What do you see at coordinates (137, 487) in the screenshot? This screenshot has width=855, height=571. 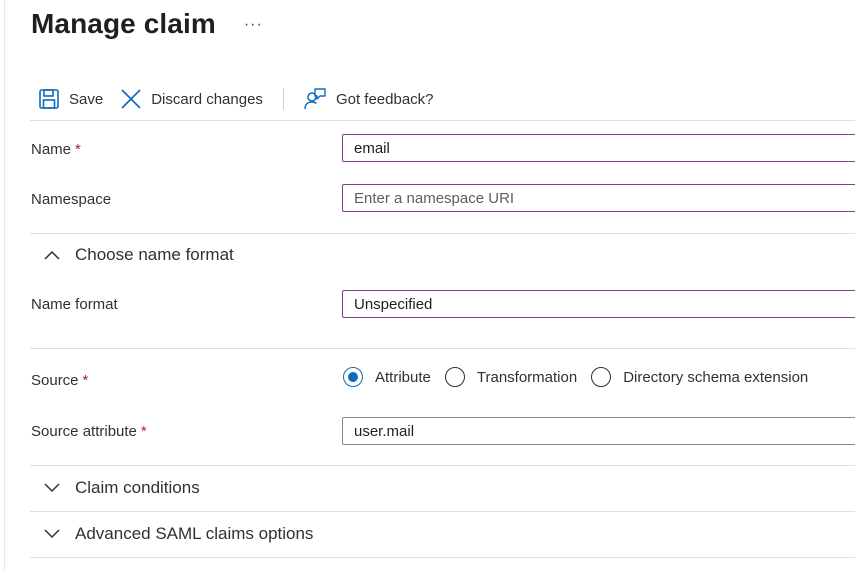 I see `claim-conditions-title: Claim conditions` at bounding box center [137, 487].